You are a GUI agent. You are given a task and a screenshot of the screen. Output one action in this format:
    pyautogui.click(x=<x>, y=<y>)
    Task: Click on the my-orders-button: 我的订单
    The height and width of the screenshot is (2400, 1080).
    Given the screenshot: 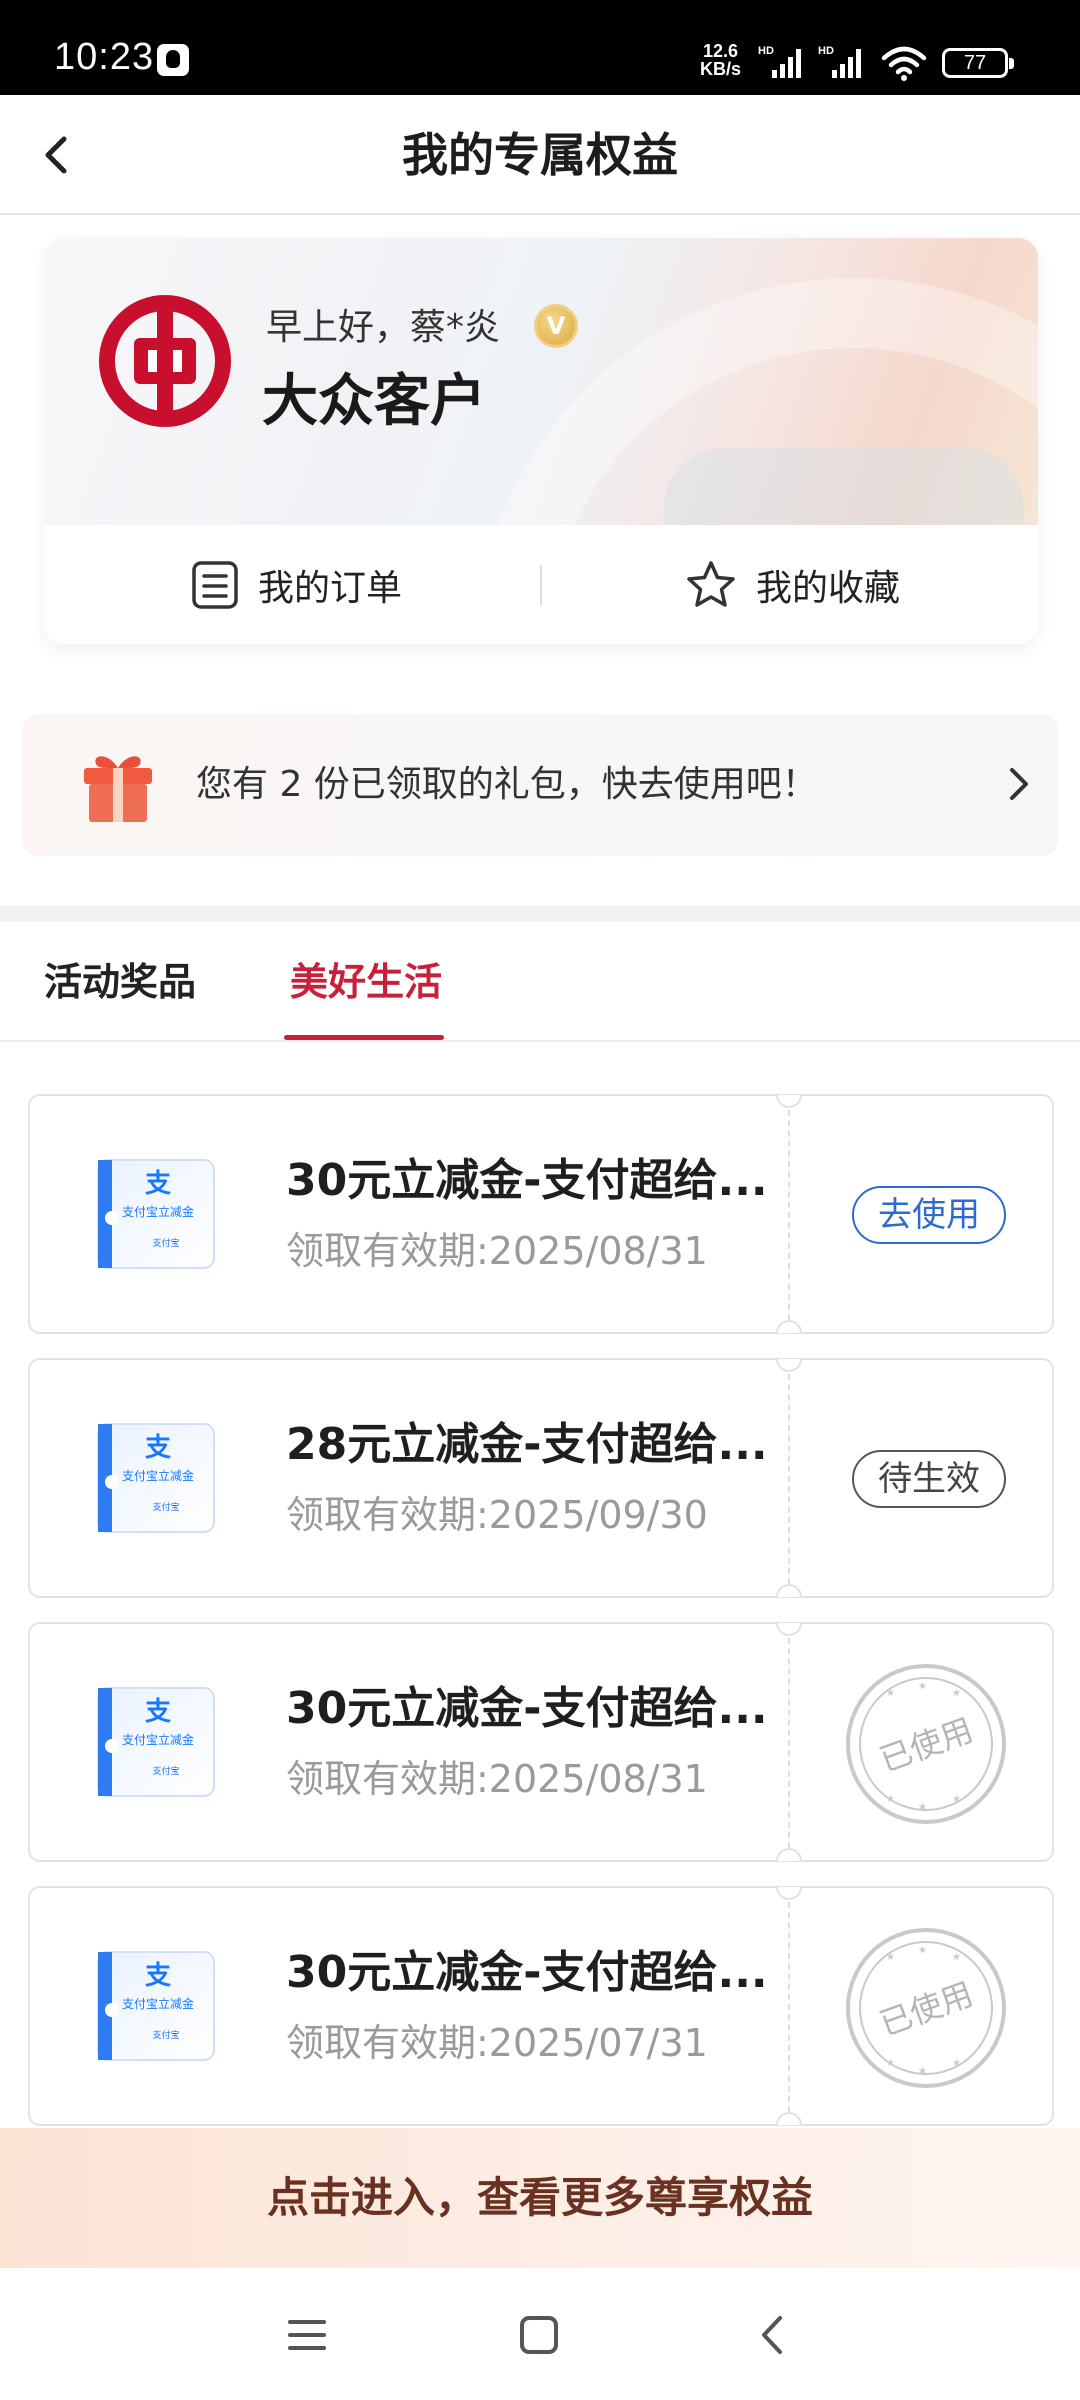 What is the action you would take?
    pyautogui.click(x=296, y=584)
    